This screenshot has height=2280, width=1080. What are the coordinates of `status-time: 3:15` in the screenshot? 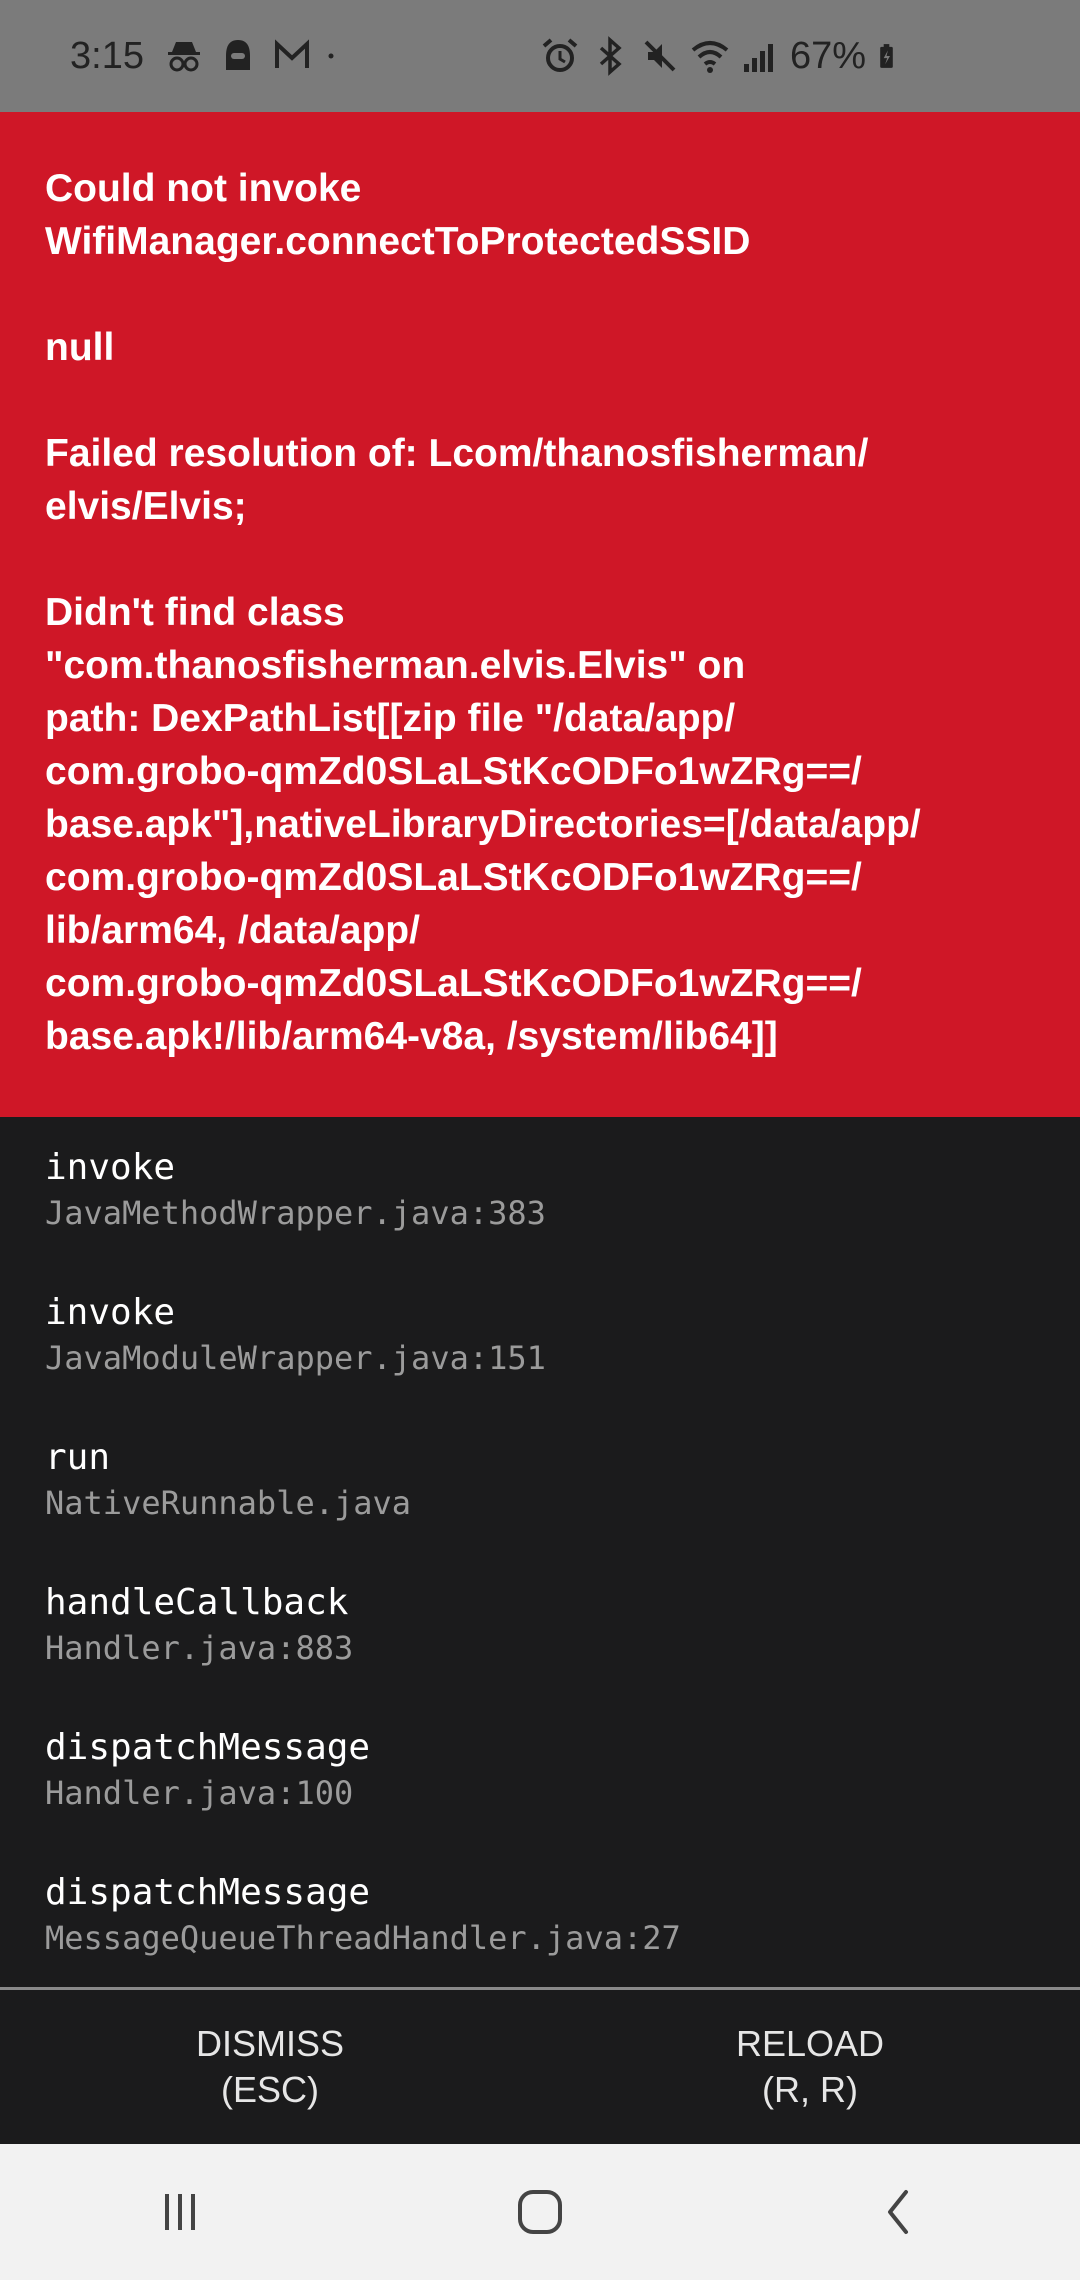 It's located at (107, 55).